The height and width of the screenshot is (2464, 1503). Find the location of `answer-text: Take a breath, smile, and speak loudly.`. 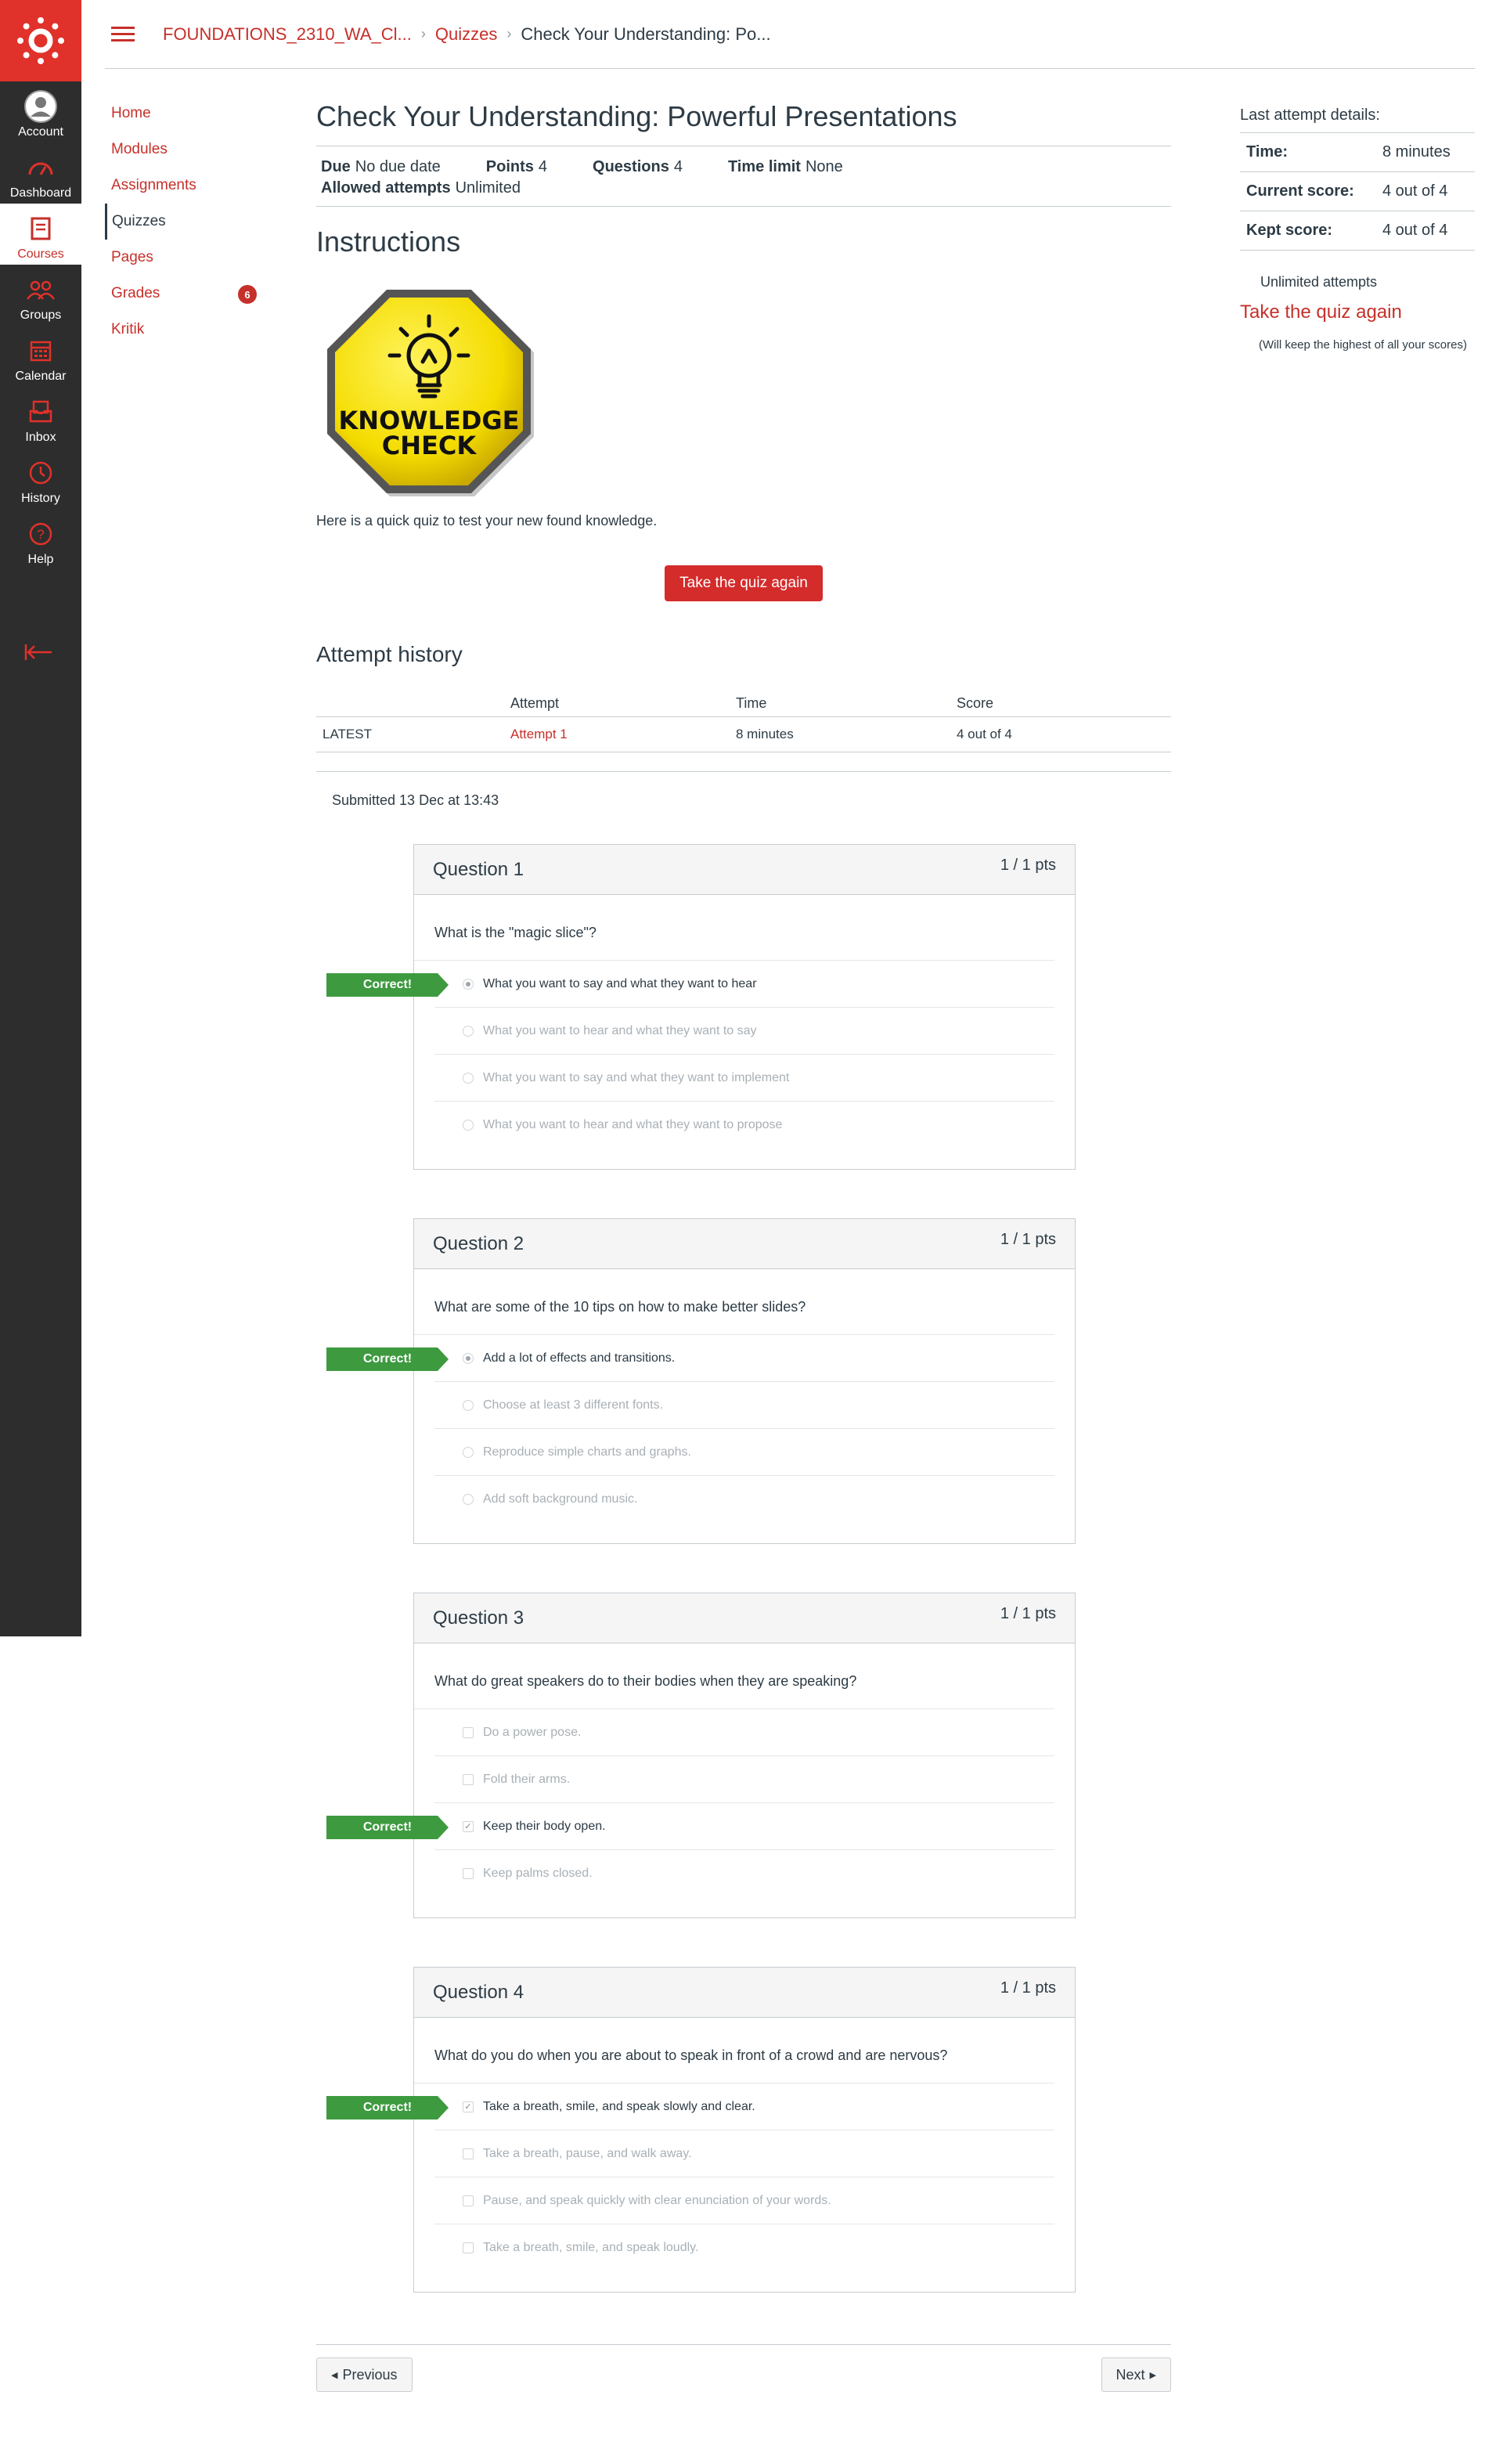

answer-text: Take a breath, smile, and speak loudly. is located at coordinates (591, 2247).